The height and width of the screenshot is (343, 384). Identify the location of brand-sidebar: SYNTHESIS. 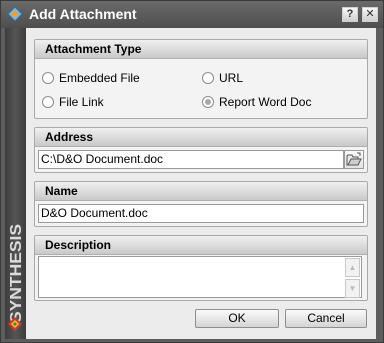
(15, 183).